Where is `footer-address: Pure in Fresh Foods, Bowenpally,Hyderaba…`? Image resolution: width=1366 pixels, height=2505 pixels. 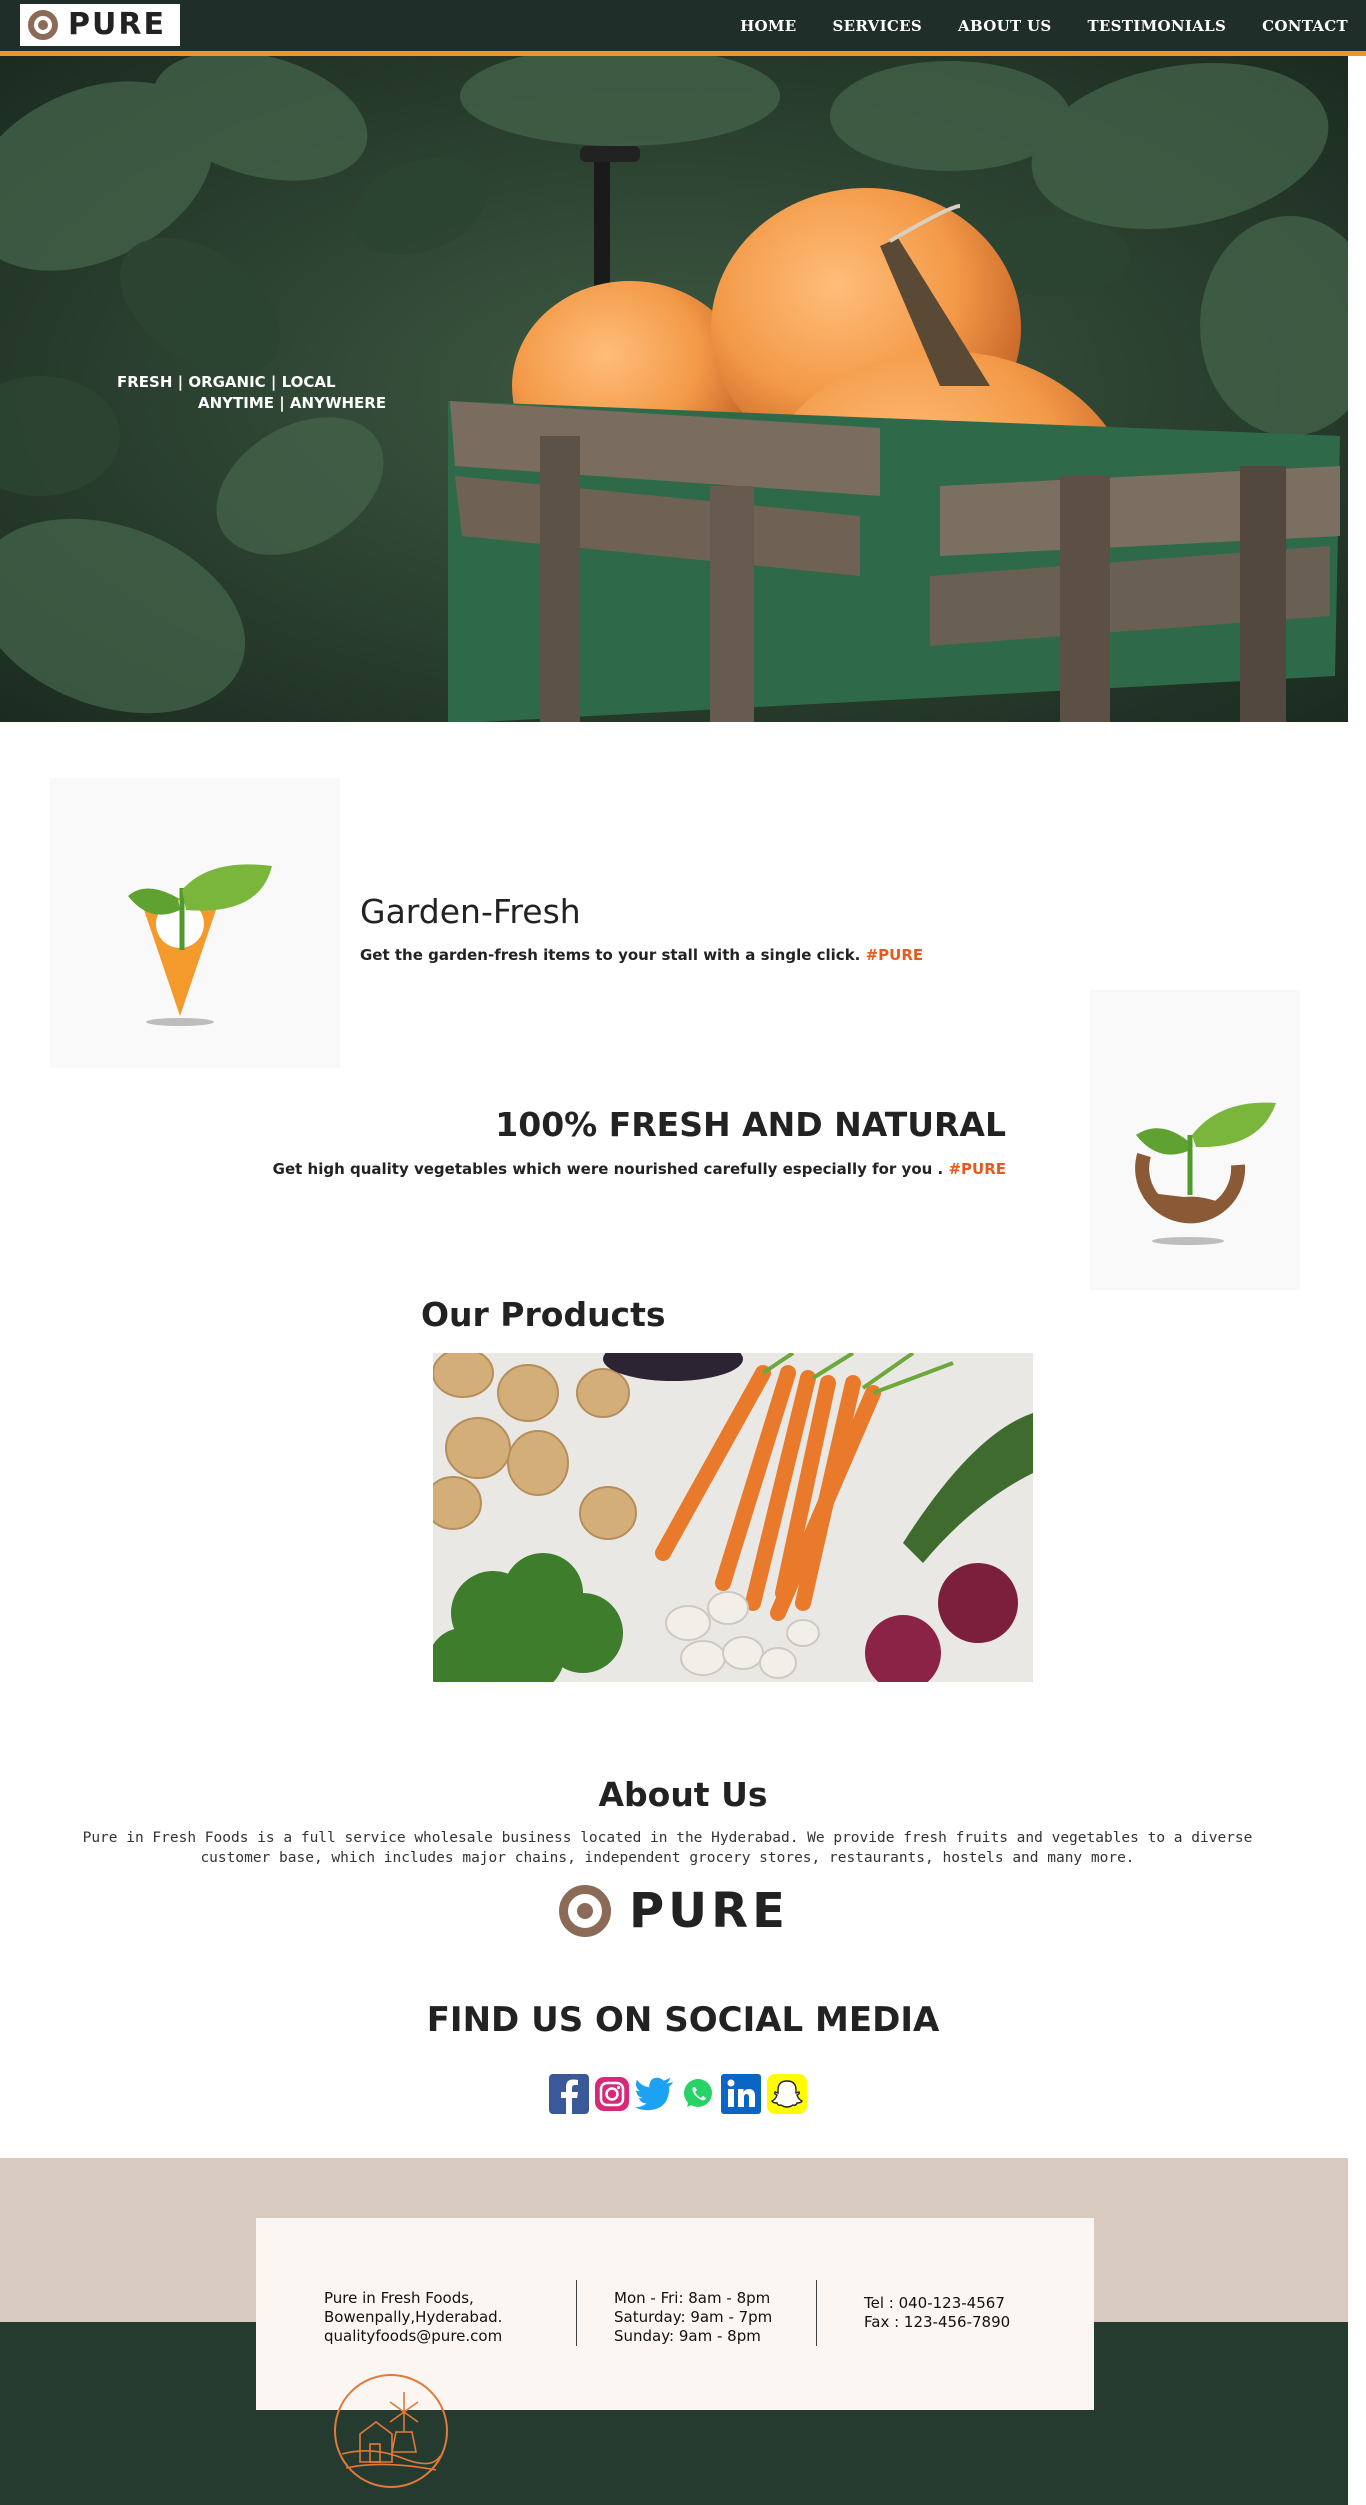 footer-address: Pure in Fresh Foods, Bowenpally,Hyderaba… is located at coordinates (413, 2317).